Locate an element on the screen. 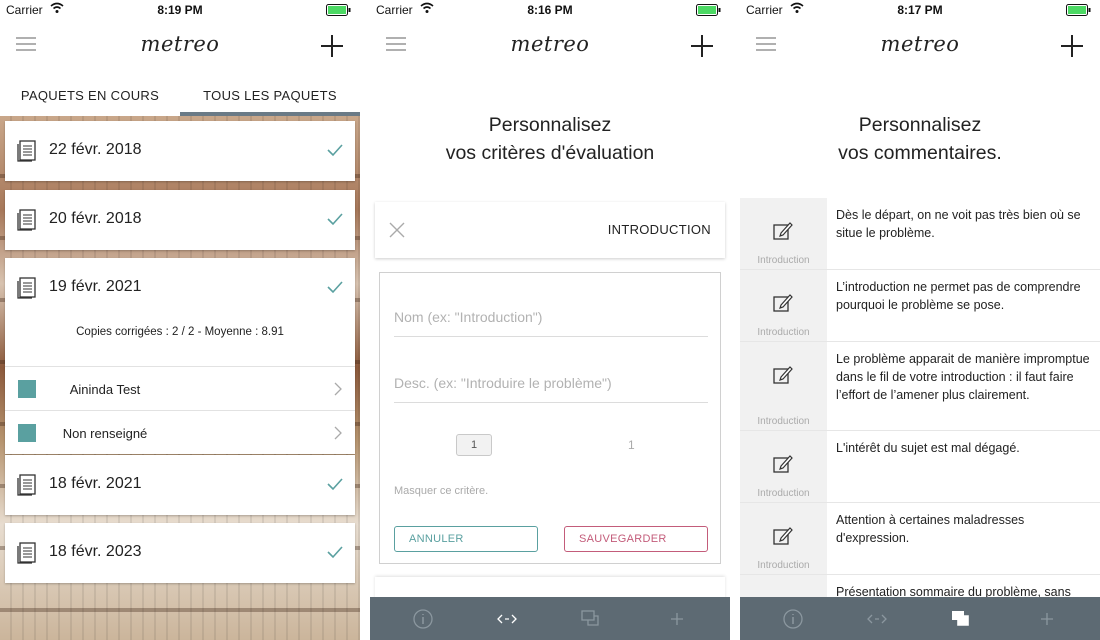  package-date: 18 févr. 2023 is located at coordinates (95, 551).